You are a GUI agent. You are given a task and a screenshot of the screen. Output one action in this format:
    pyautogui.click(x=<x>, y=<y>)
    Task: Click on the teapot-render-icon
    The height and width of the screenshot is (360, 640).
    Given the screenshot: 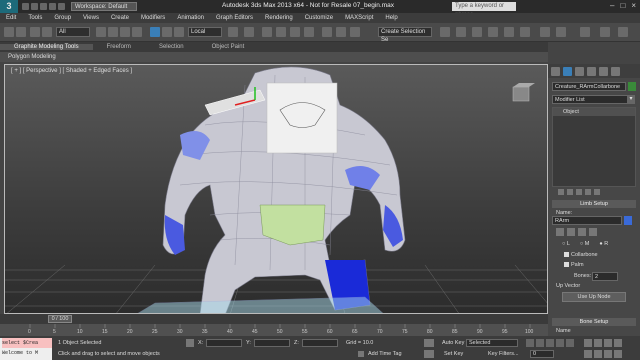 What is the action you would take?
    pyautogui.click(x=605, y=32)
    